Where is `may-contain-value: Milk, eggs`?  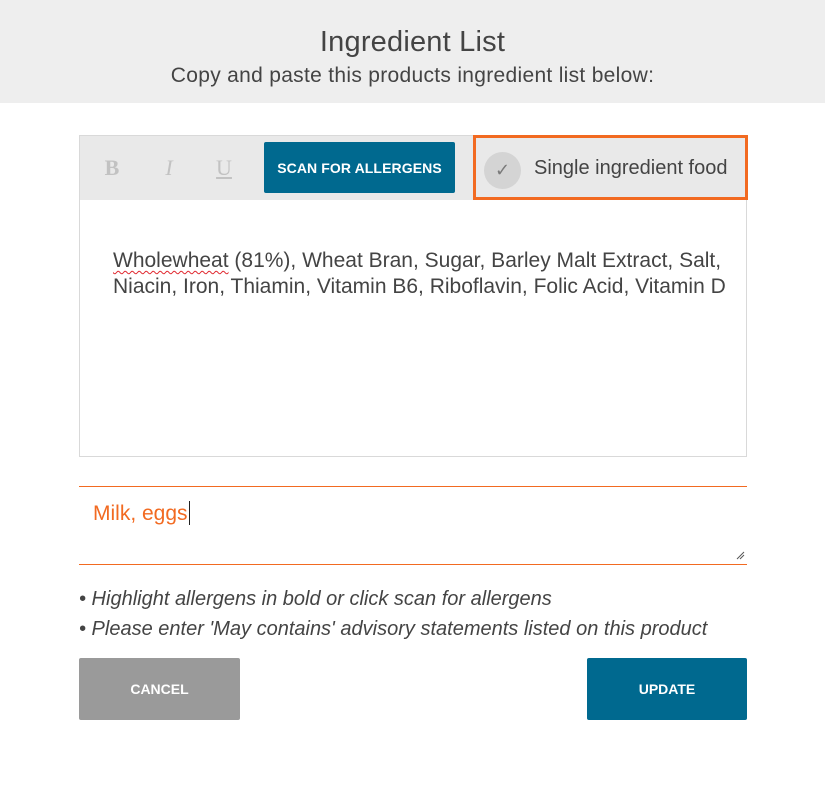 may-contain-value: Milk, eggs is located at coordinates (140, 513).